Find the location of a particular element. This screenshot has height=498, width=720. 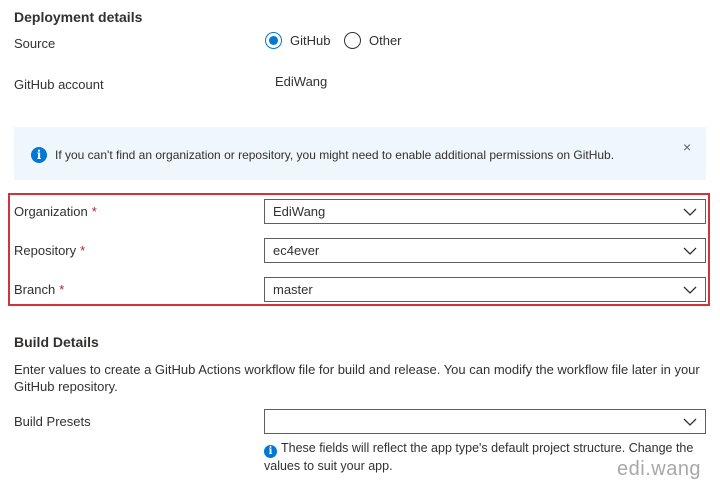

deployment-details-title: Deployment details is located at coordinates (78, 17).